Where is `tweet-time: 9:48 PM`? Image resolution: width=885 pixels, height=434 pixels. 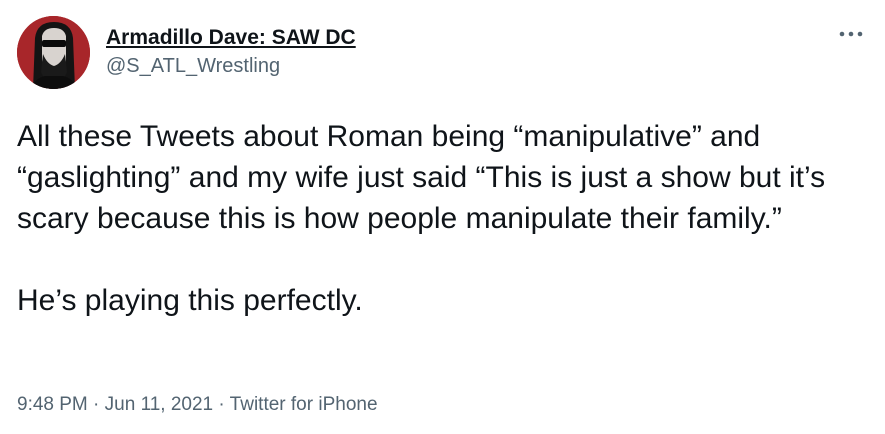 tweet-time: 9:48 PM is located at coordinates (52, 404).